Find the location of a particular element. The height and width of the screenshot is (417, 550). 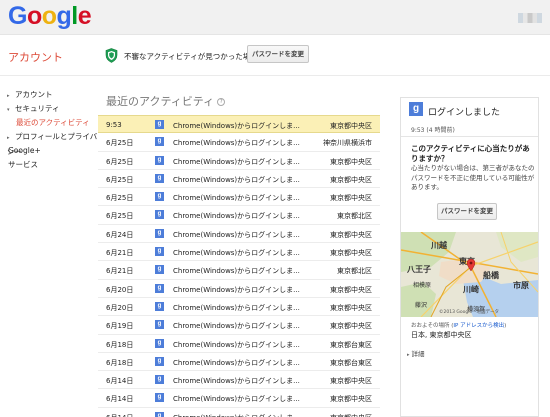

location-name: 日本, 東京都中央区 is located at coordinates (441, 335).